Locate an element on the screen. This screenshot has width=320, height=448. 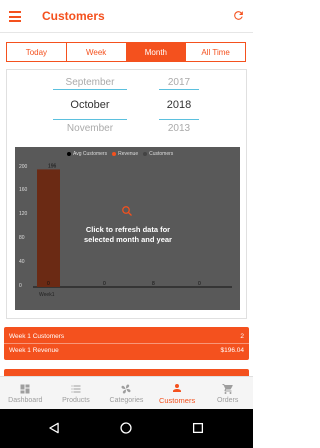
month-option-previous: September is located at coordinates (90, 82).